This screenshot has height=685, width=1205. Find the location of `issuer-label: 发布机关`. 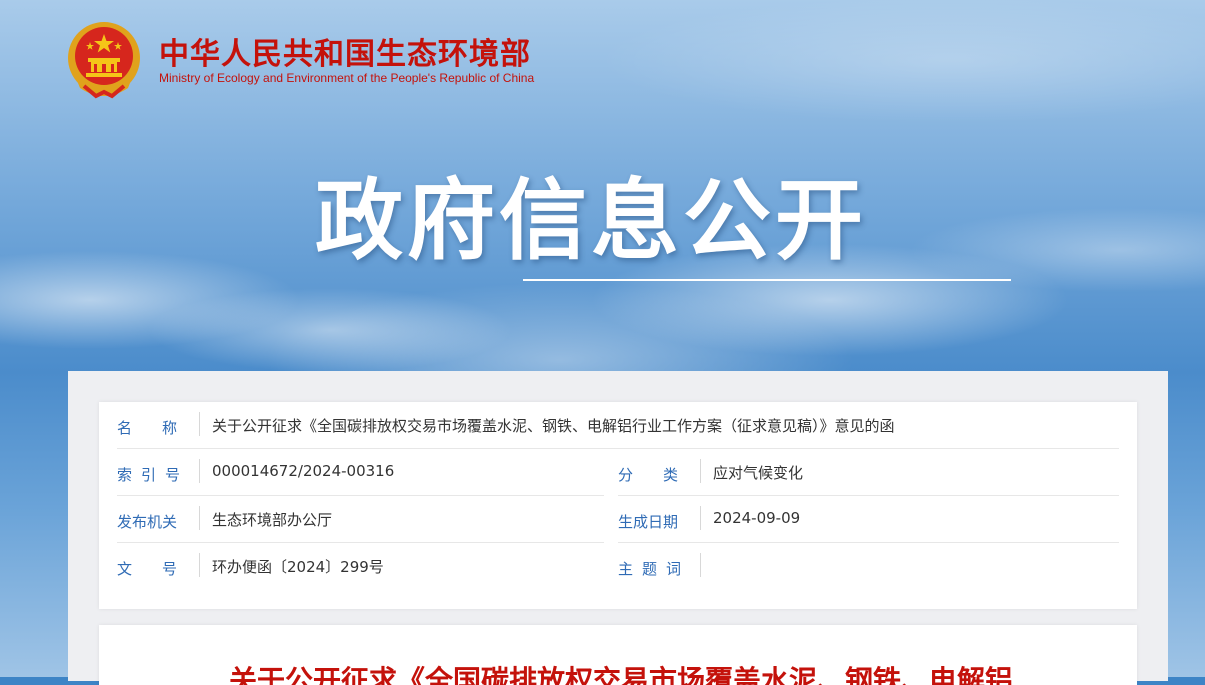

issuer-label: 发布机关 is located at coordinates (147, 522).